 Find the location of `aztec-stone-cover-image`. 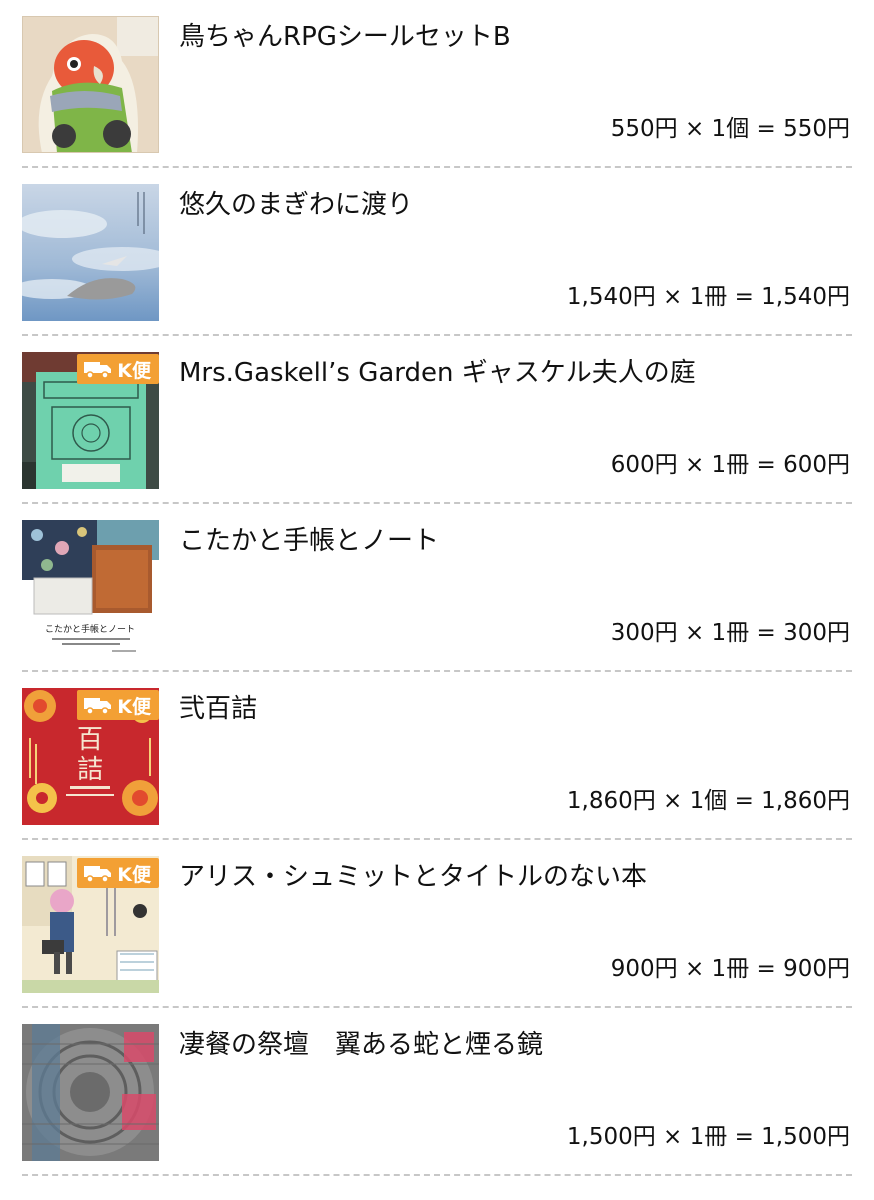

aztec-stone-cover-image is located at coordinates (90, 1092).